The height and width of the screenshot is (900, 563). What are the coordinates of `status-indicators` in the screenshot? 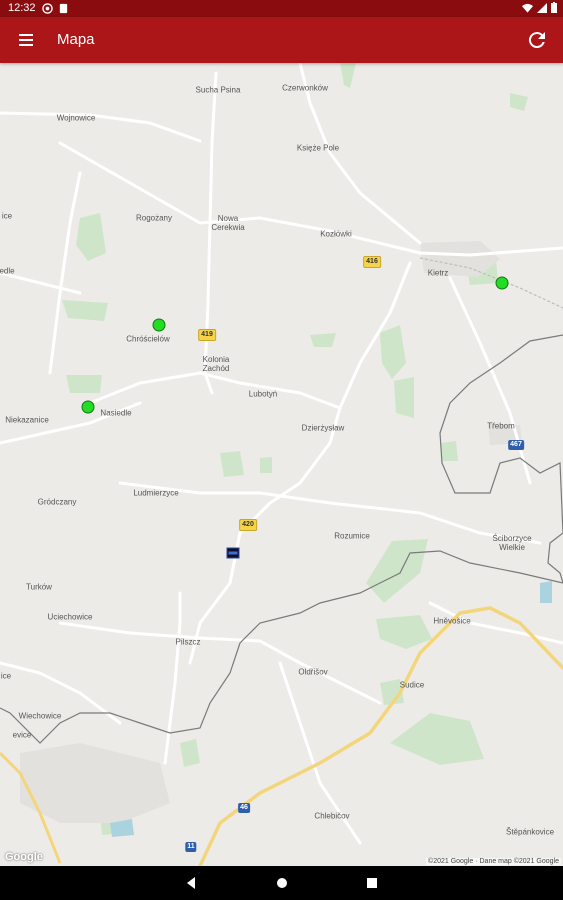 It's located at (539, 7).